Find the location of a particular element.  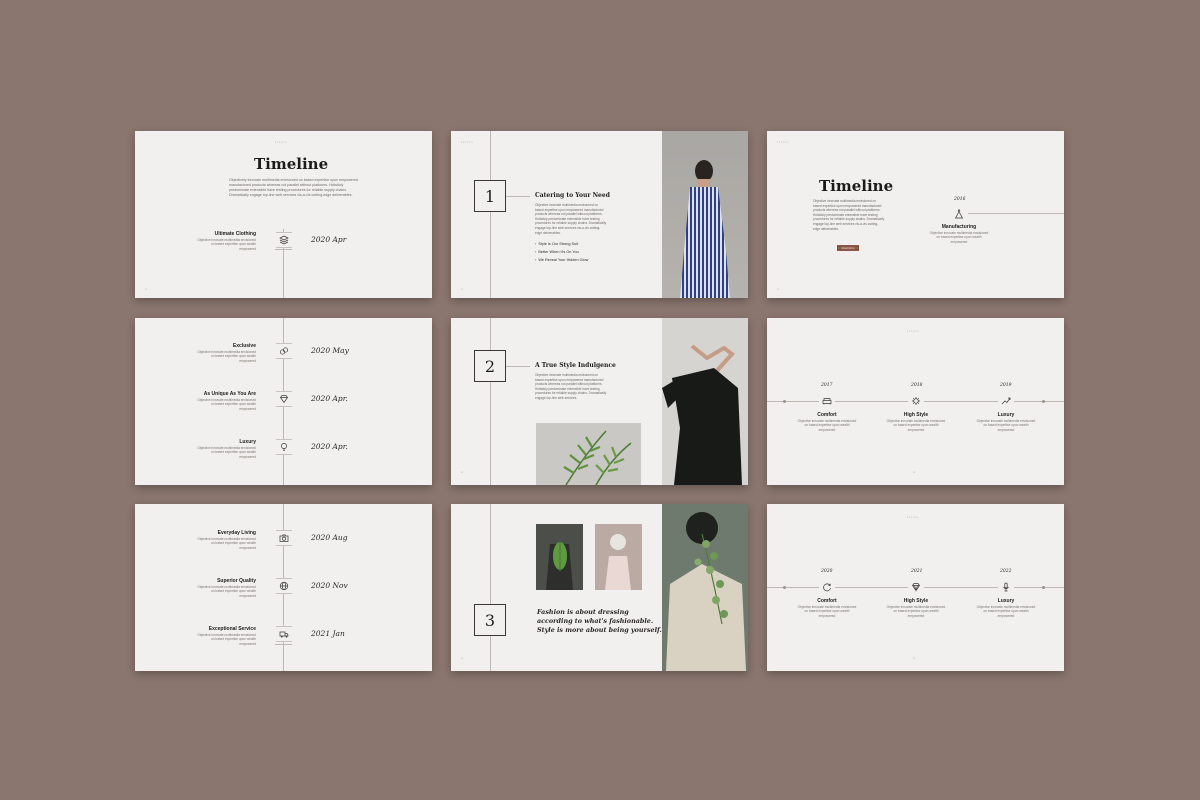

eucalyptus-figure is located at coordinates (706, 591).